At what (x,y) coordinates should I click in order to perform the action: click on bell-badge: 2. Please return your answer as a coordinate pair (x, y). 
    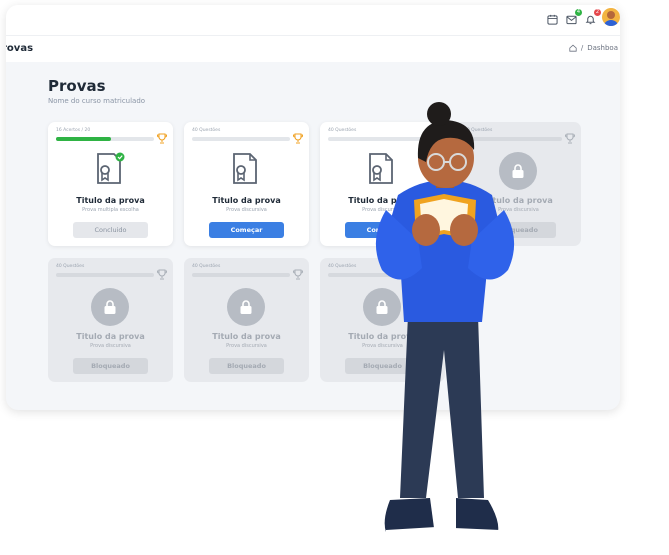
    Looking at the image, I should click on (597, 12).